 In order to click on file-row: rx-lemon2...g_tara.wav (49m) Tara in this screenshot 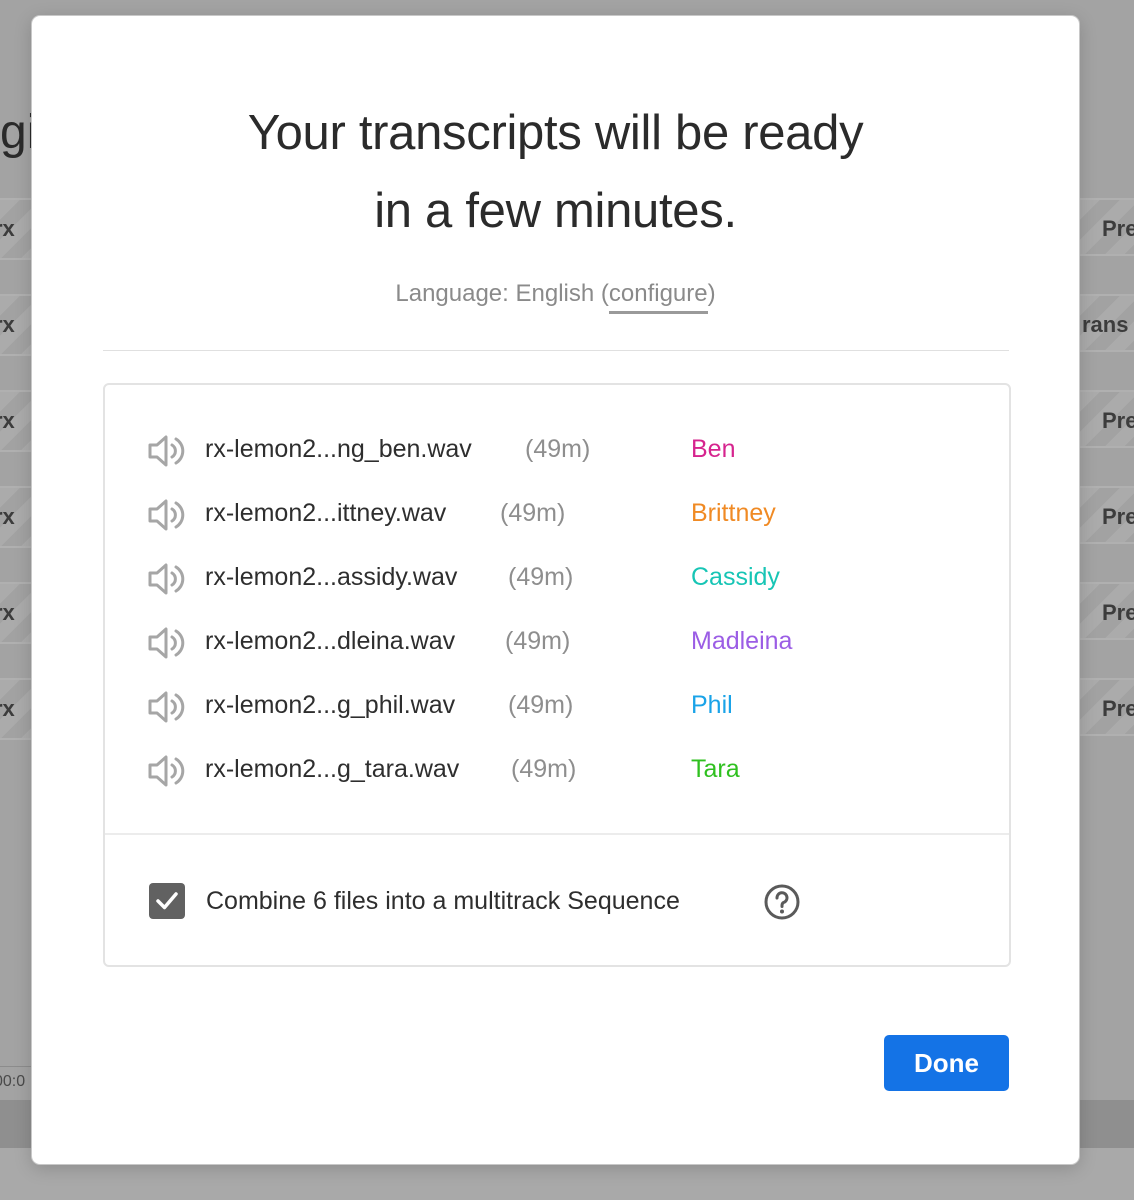, I will do `click(557, 771)`.